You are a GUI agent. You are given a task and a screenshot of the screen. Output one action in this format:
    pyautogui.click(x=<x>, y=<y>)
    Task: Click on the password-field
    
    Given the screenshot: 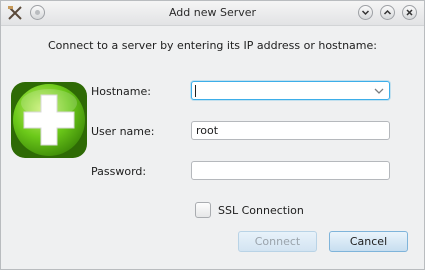 What is the action you would take?
    pyautogui.click(x=290, y=170)
    